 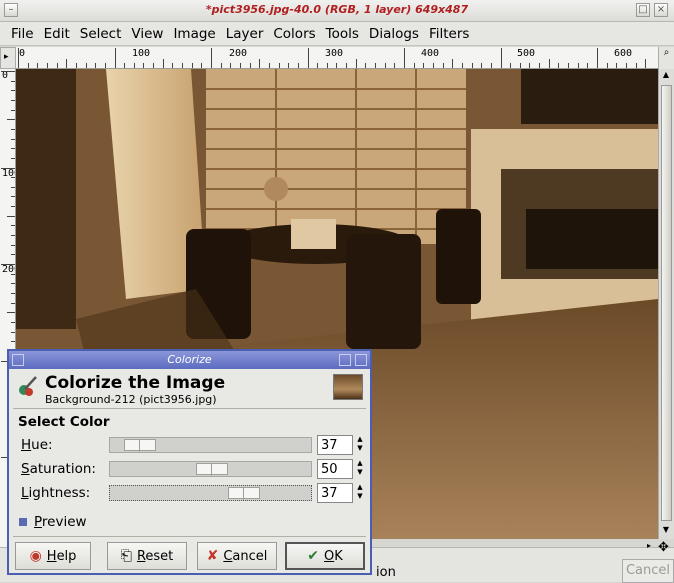 What do you see at coordinates (189, 408) in the screenshot?
I see `divider` at bounding box center [189, 408].